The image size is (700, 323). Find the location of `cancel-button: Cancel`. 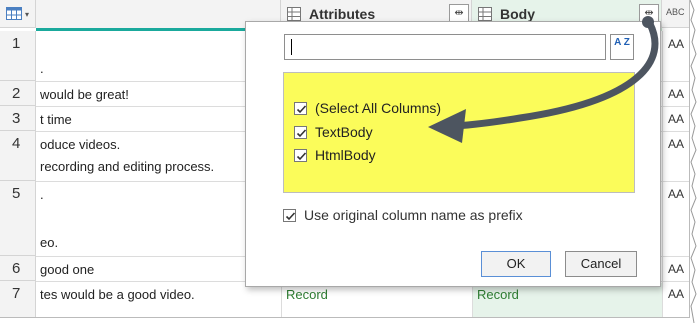

cancel-button: Cancel is located at coordinates (601, 264).